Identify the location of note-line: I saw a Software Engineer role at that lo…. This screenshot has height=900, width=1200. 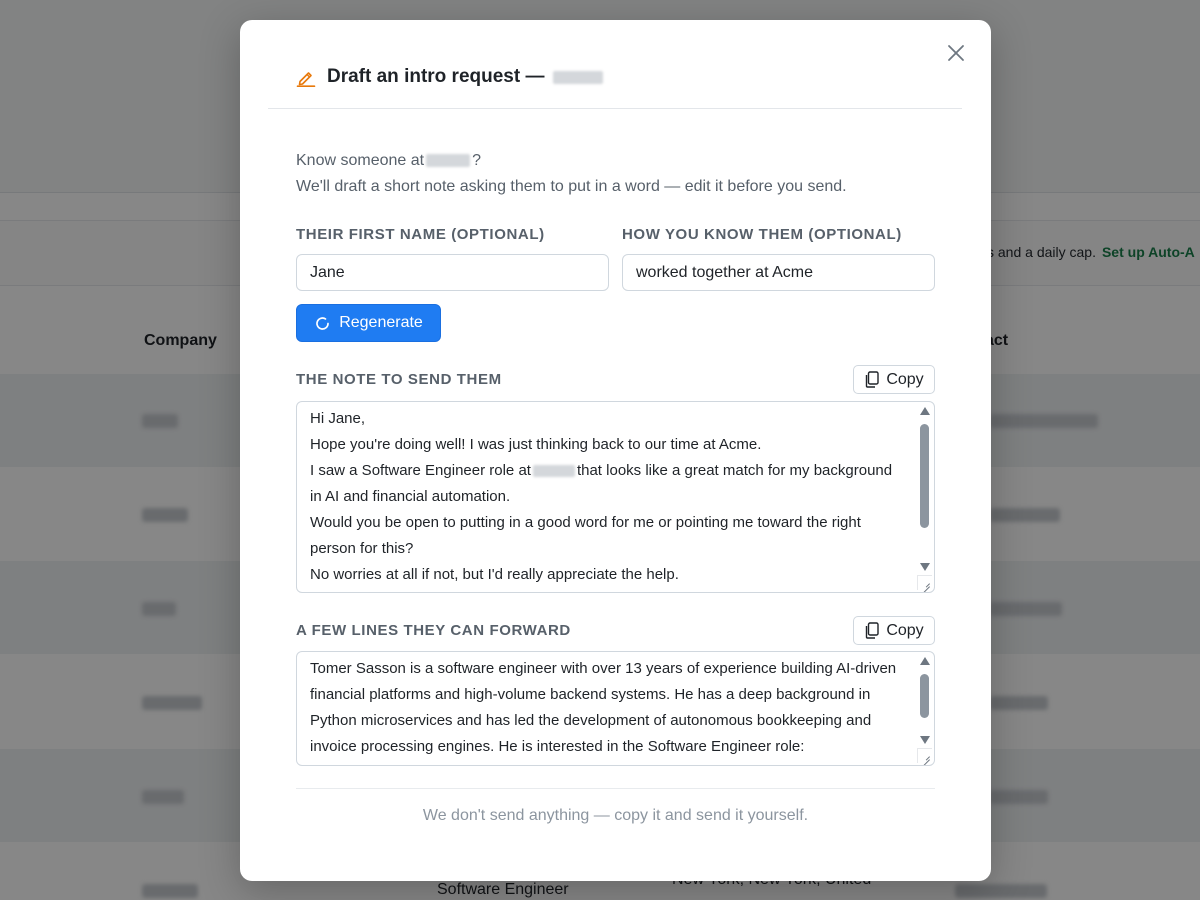
(607, 471).